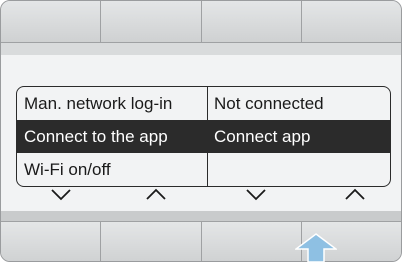 The width and height of the screenshot is (402, 262). Describe the element at coordinates (201, 216) in the screenshot. I see `bezel-strip` at that location.